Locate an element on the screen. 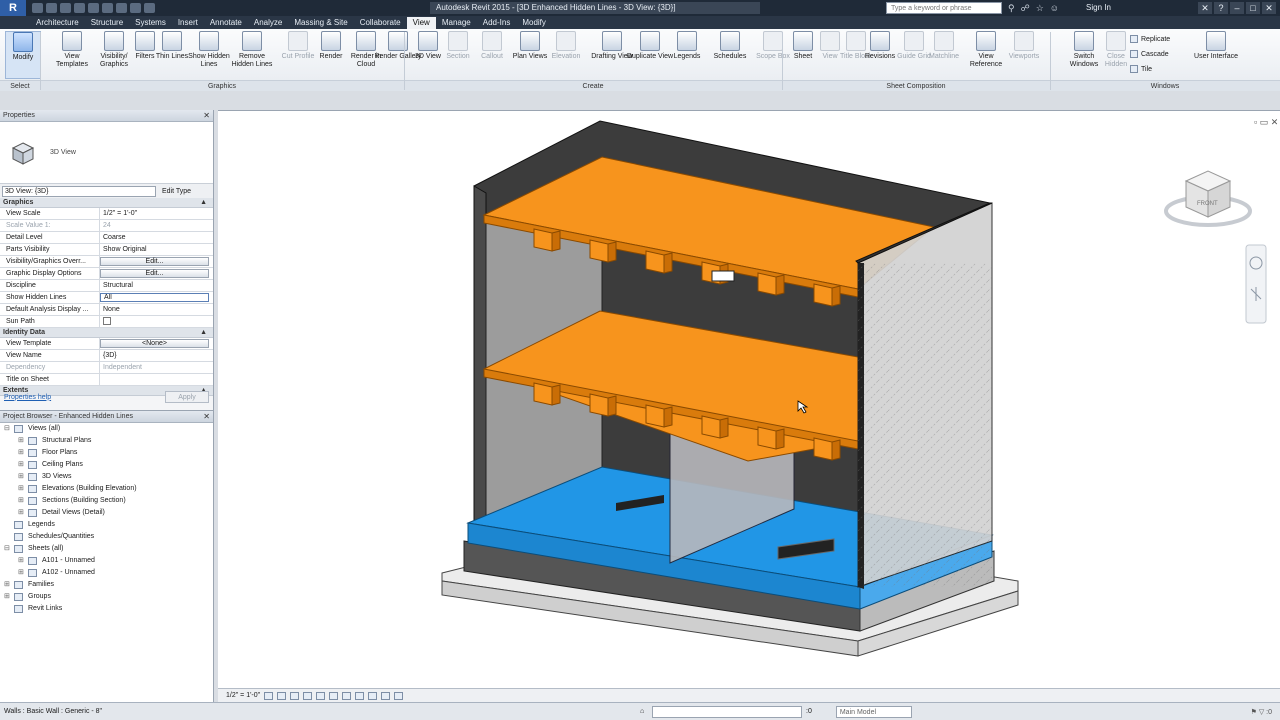  open-icon is located at coordinates (37, 8).